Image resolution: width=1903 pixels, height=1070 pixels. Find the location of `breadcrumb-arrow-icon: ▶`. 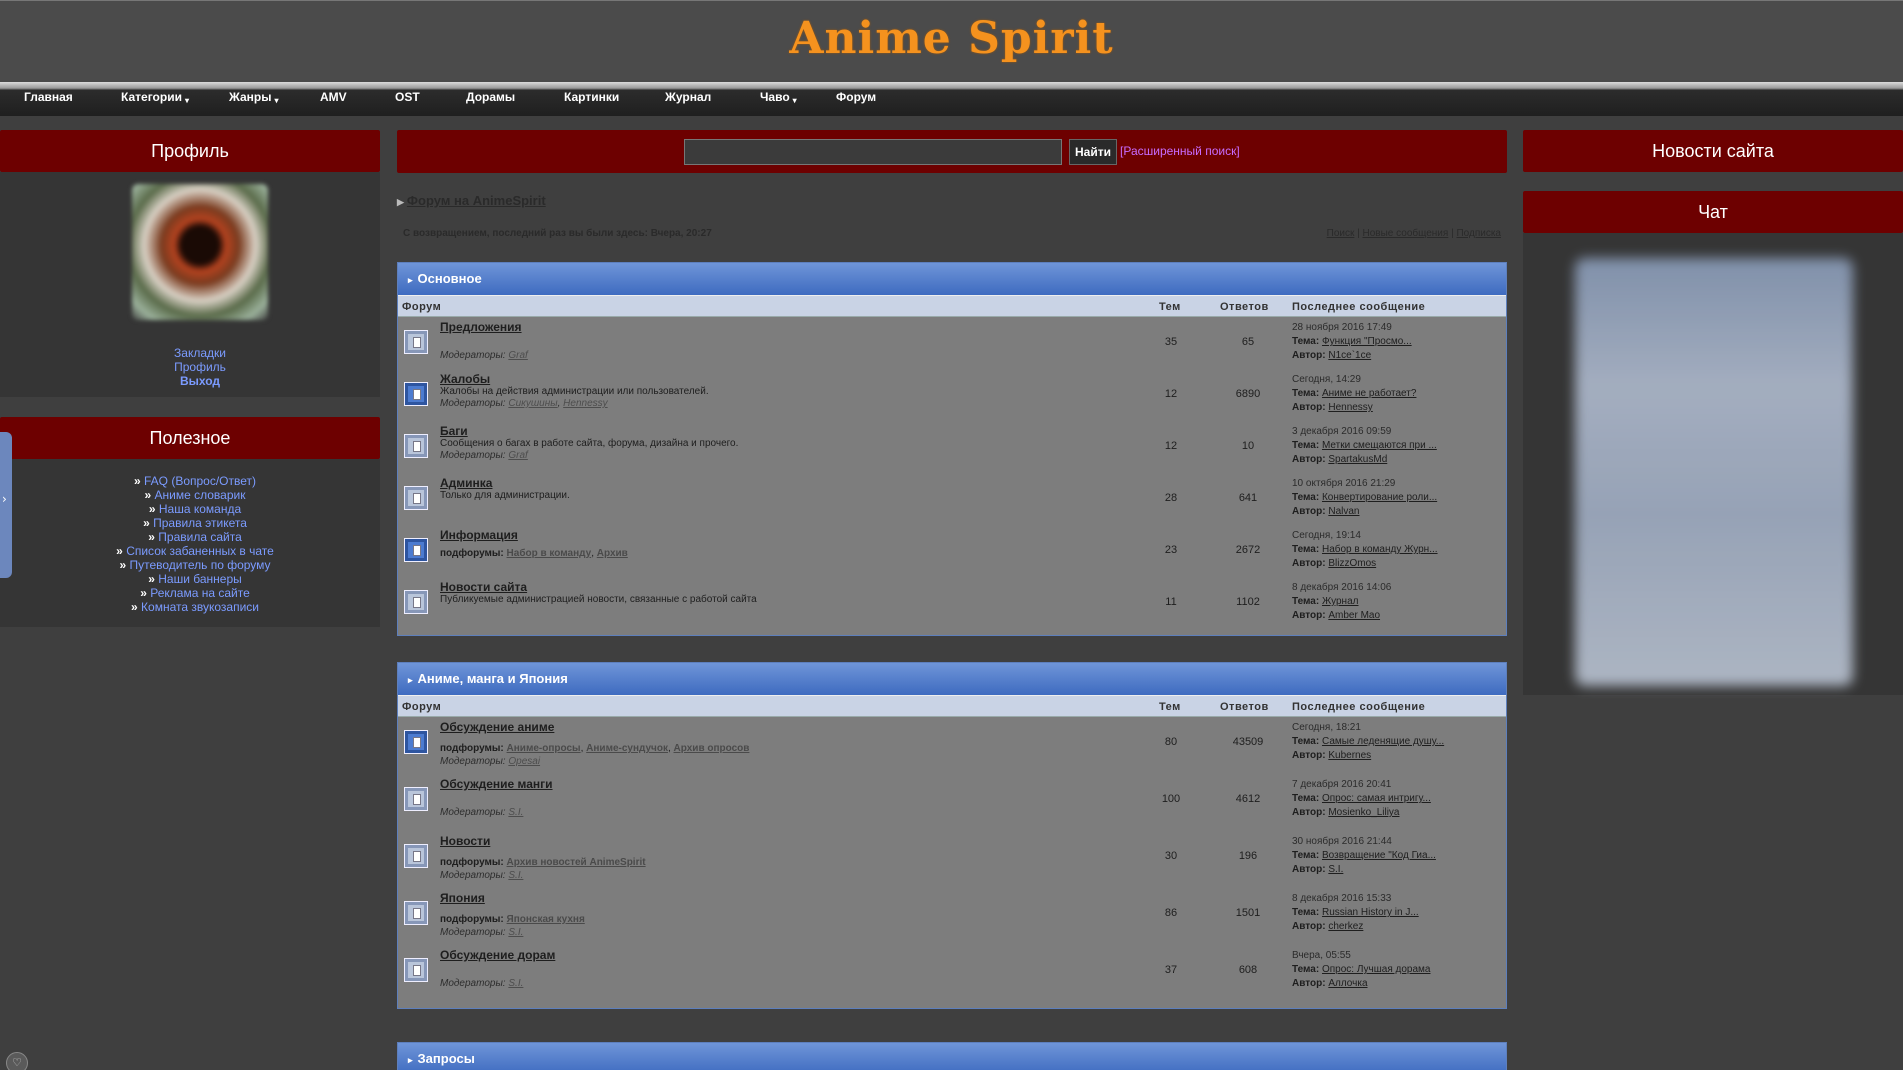

breadcrumb-arrow-icon: ▶ is located at coordinates (400, 202).